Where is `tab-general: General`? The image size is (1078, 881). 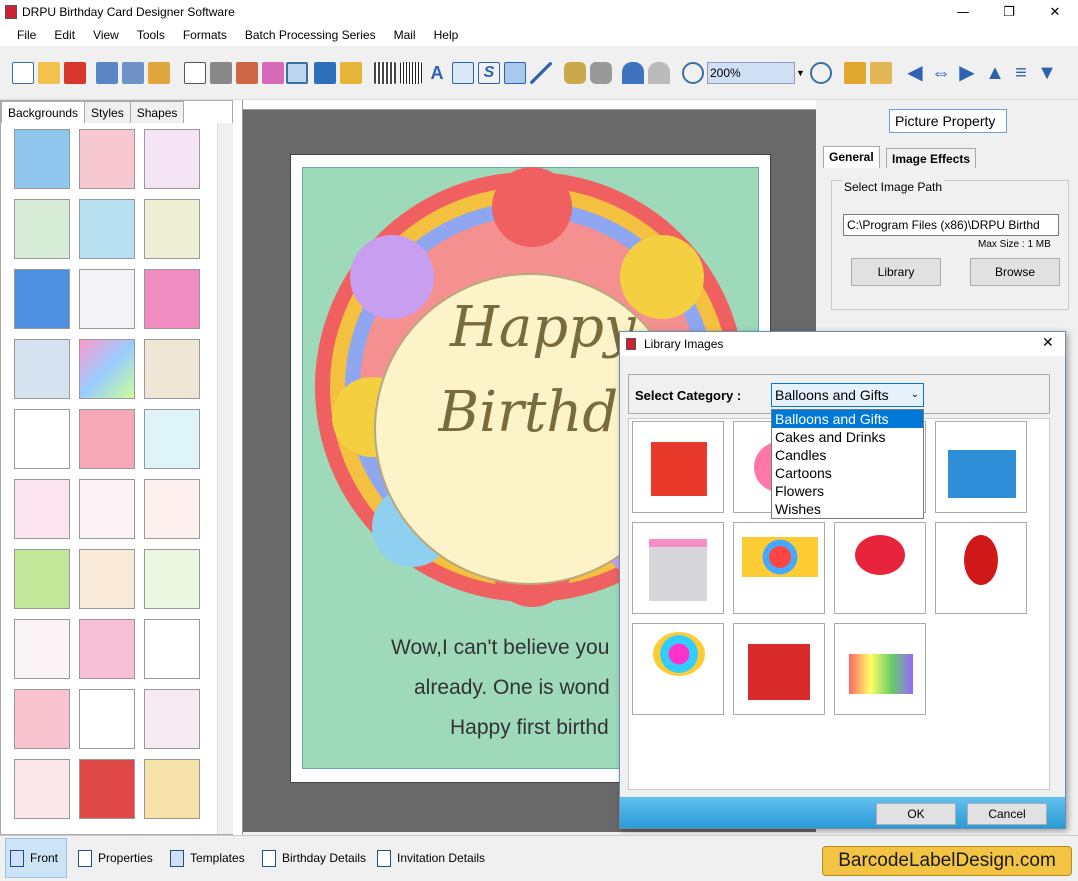 tab-general: General is located at coordinates (851, 157).